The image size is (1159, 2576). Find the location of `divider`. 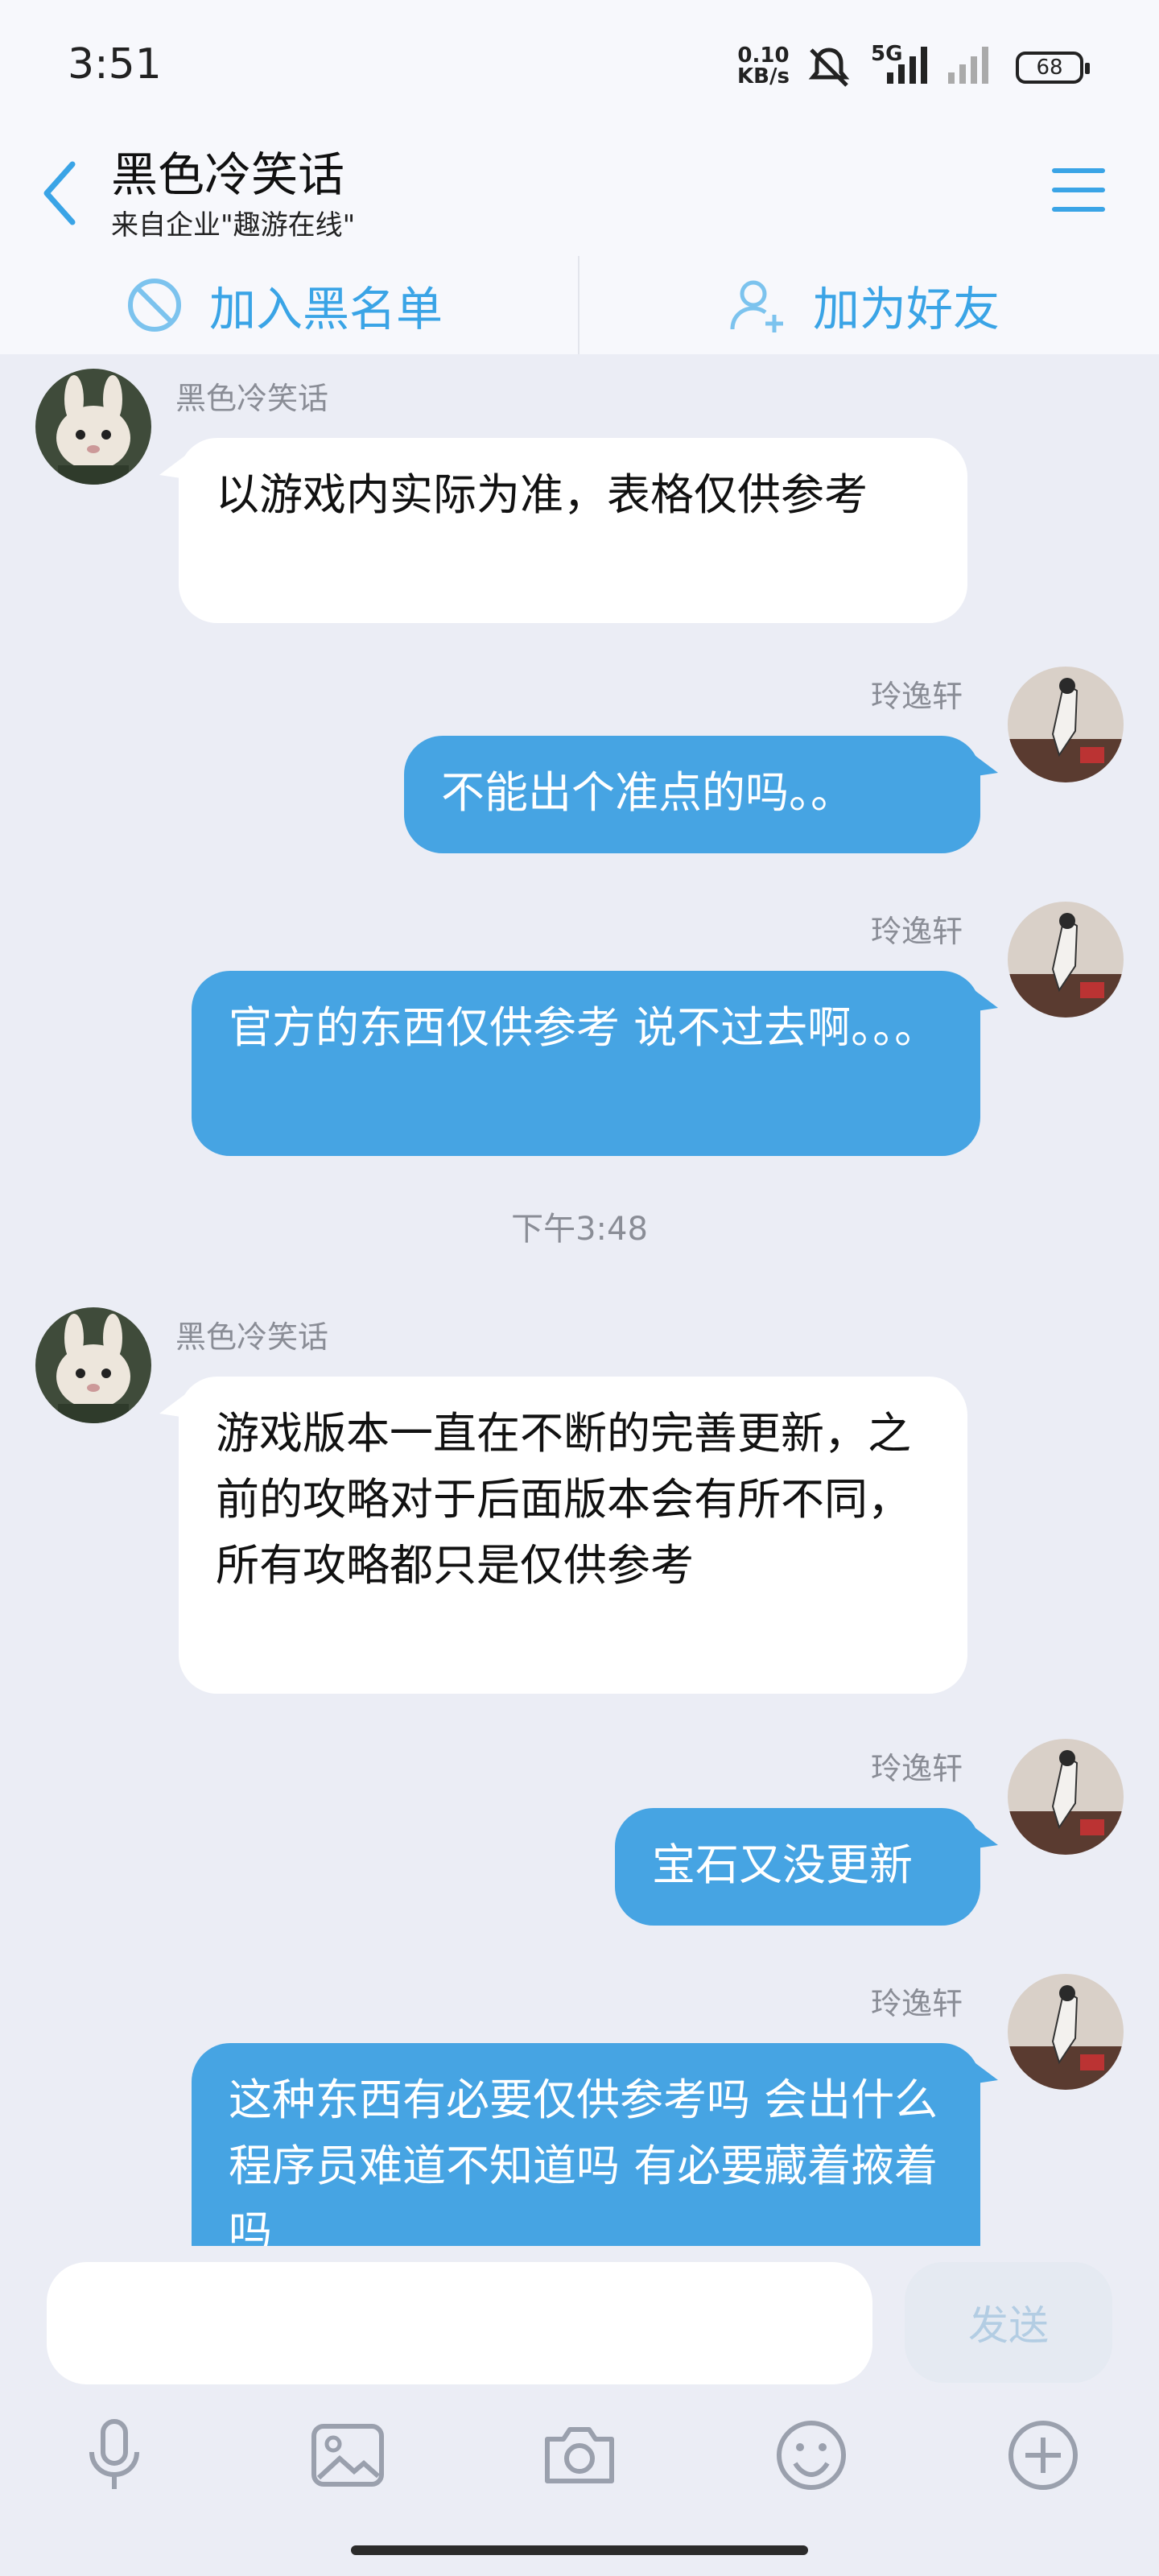

divider is located at coordinates (579, 305).